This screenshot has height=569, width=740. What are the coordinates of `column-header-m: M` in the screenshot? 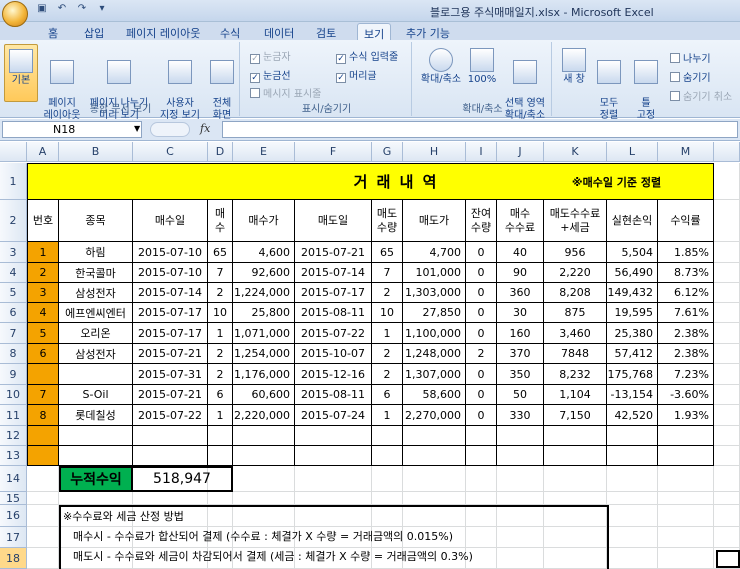 It's located at (686, 152).